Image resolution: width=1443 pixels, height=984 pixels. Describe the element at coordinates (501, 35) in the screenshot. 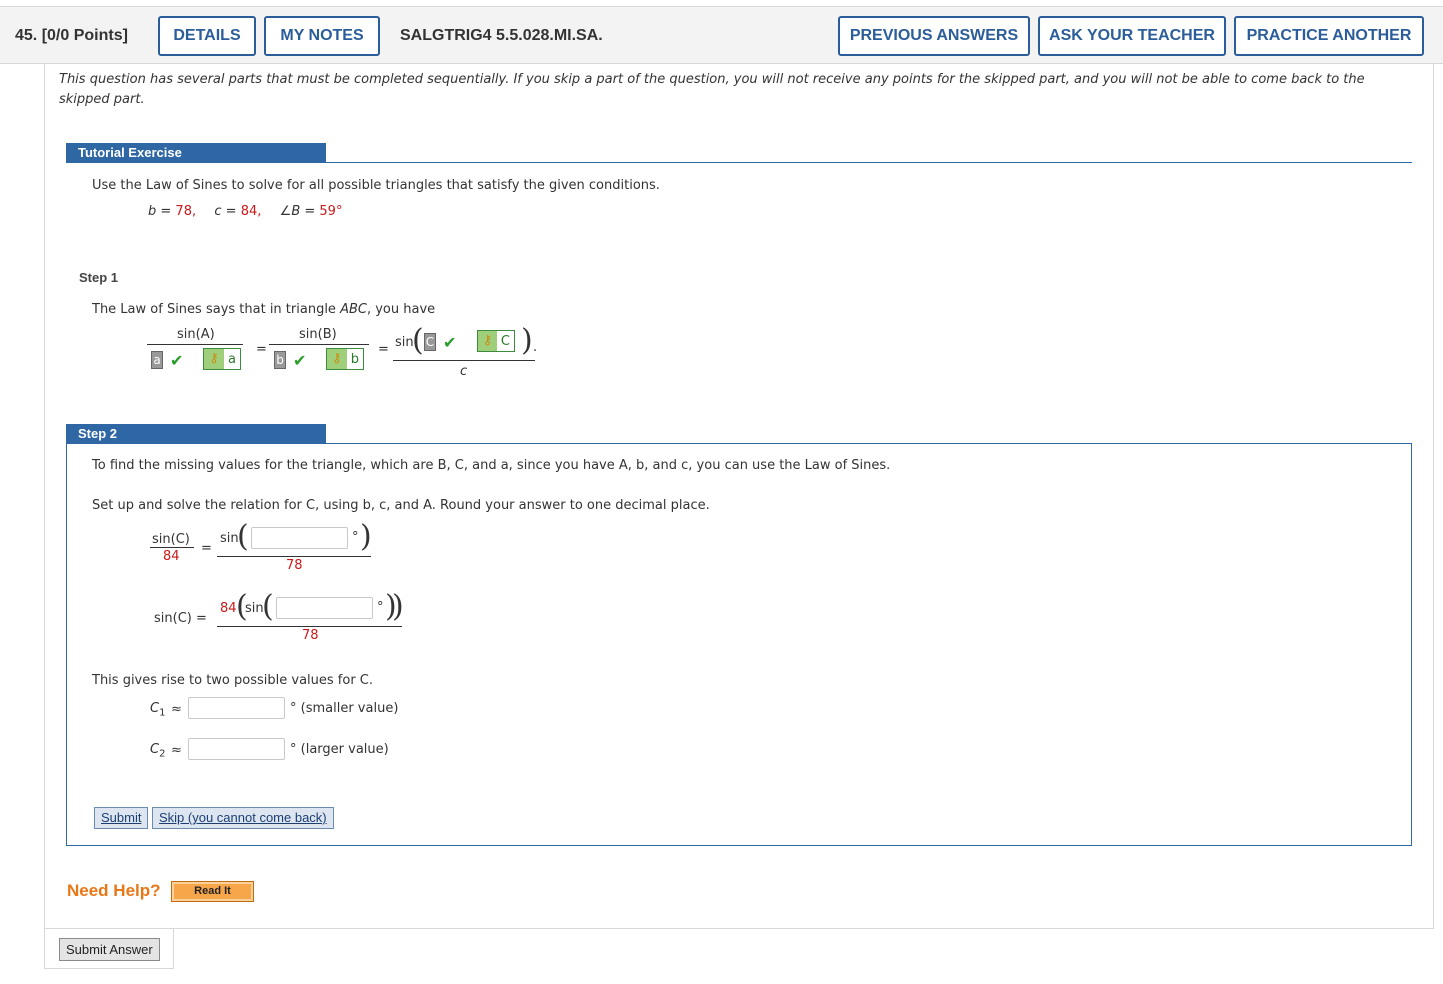

I see `question-code: SALGTRIG4 5.5.028.MI.SA.` at that location.